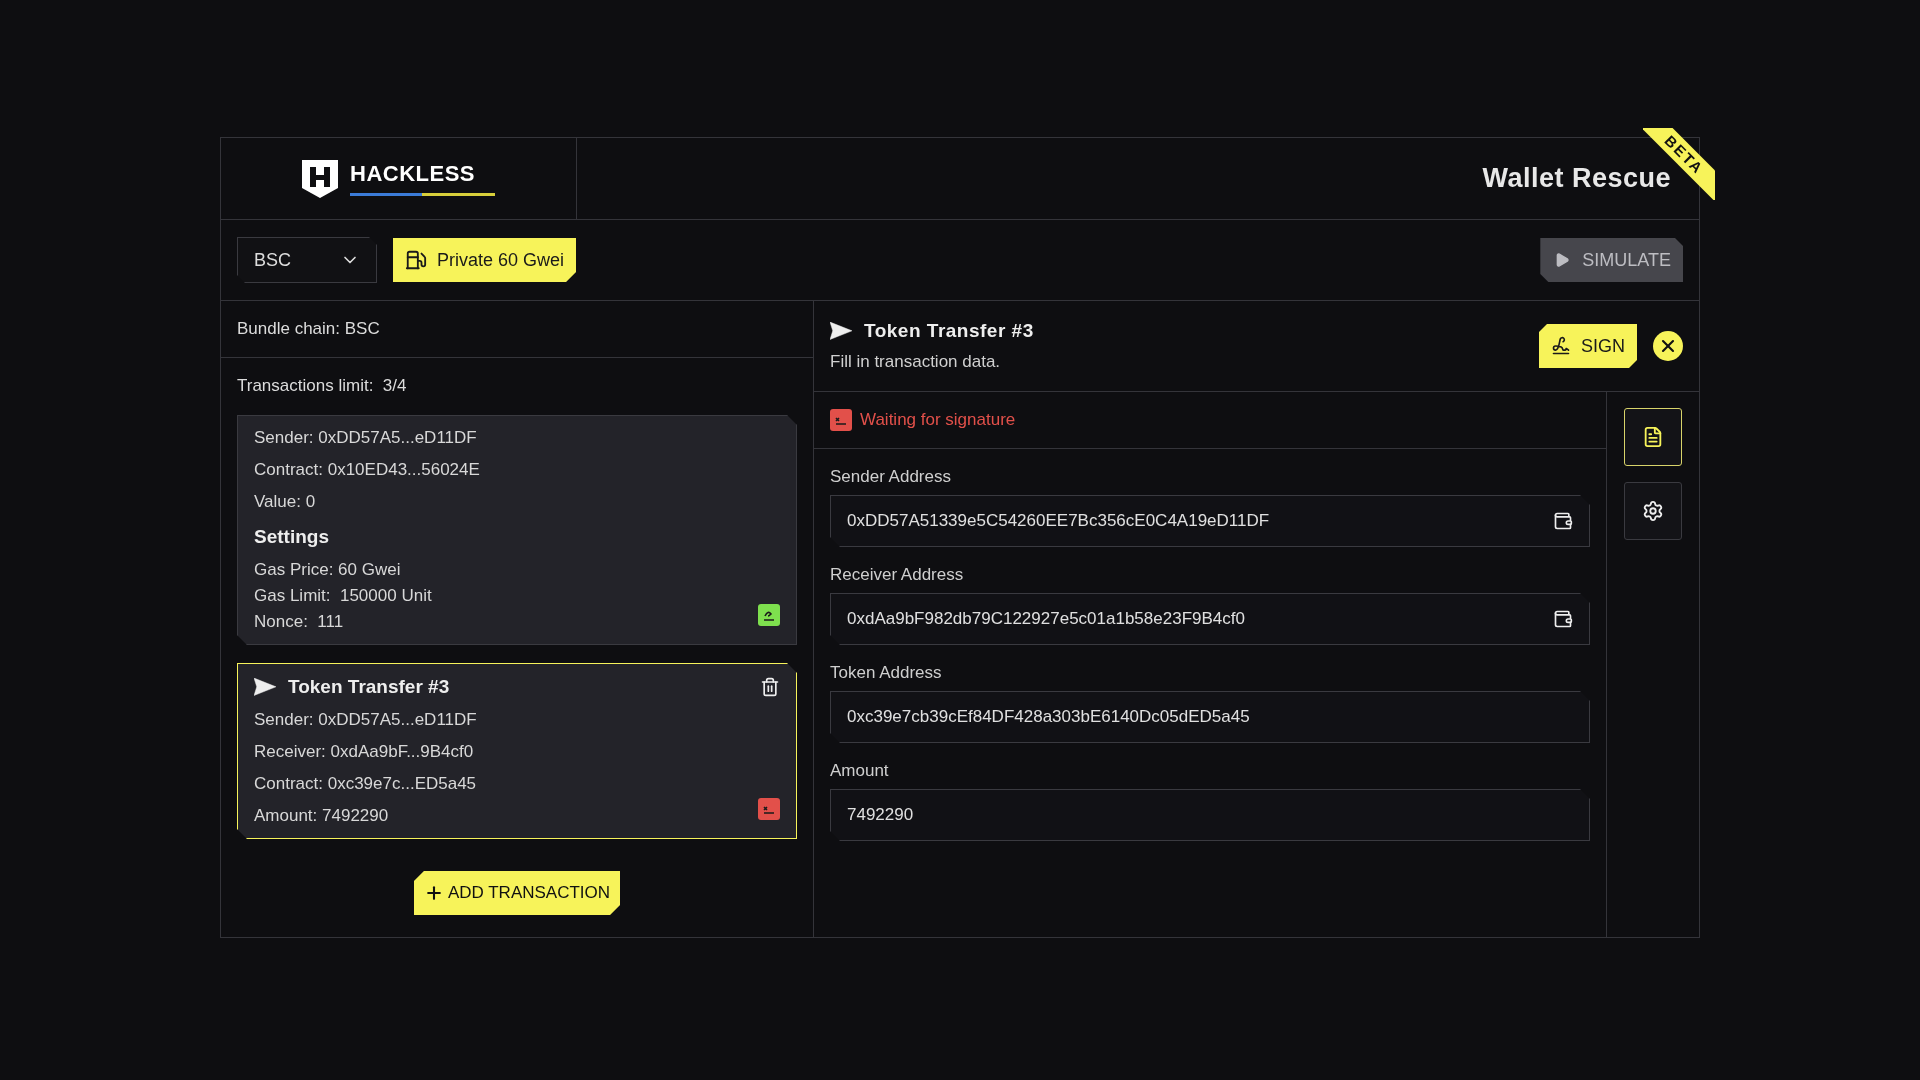 This screenshot has width=1920, height=1080. I want to click on document-button, so click(1653, 437).